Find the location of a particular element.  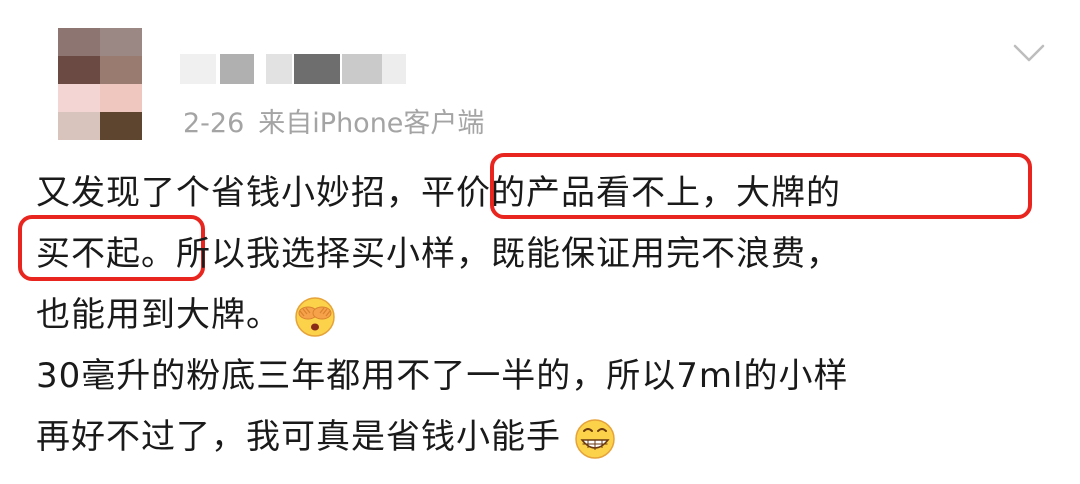

post-line: 买不起。所以我选择买小样，既能保证用完不浪费， is located at coordinates (438, 254).